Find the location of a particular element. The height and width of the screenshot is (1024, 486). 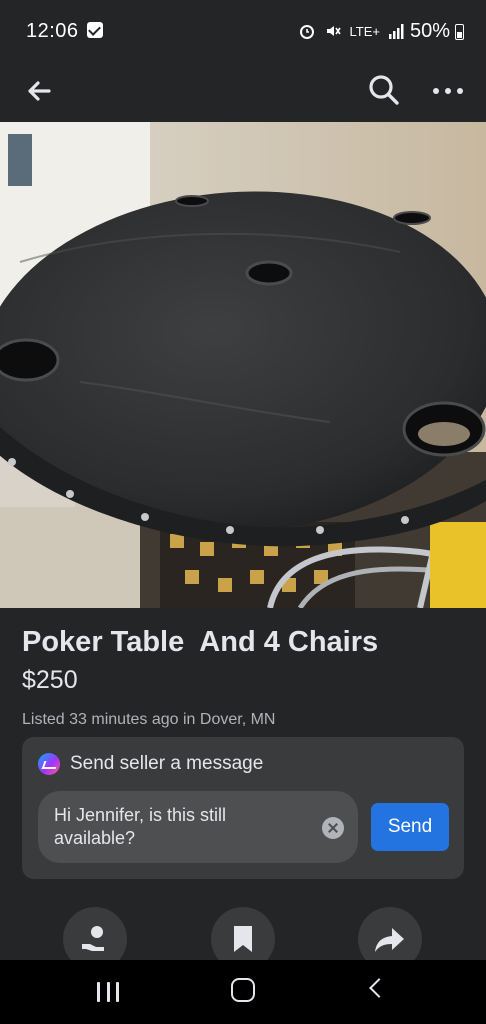

back-arrow-icon is located at coordinates (39, 91).